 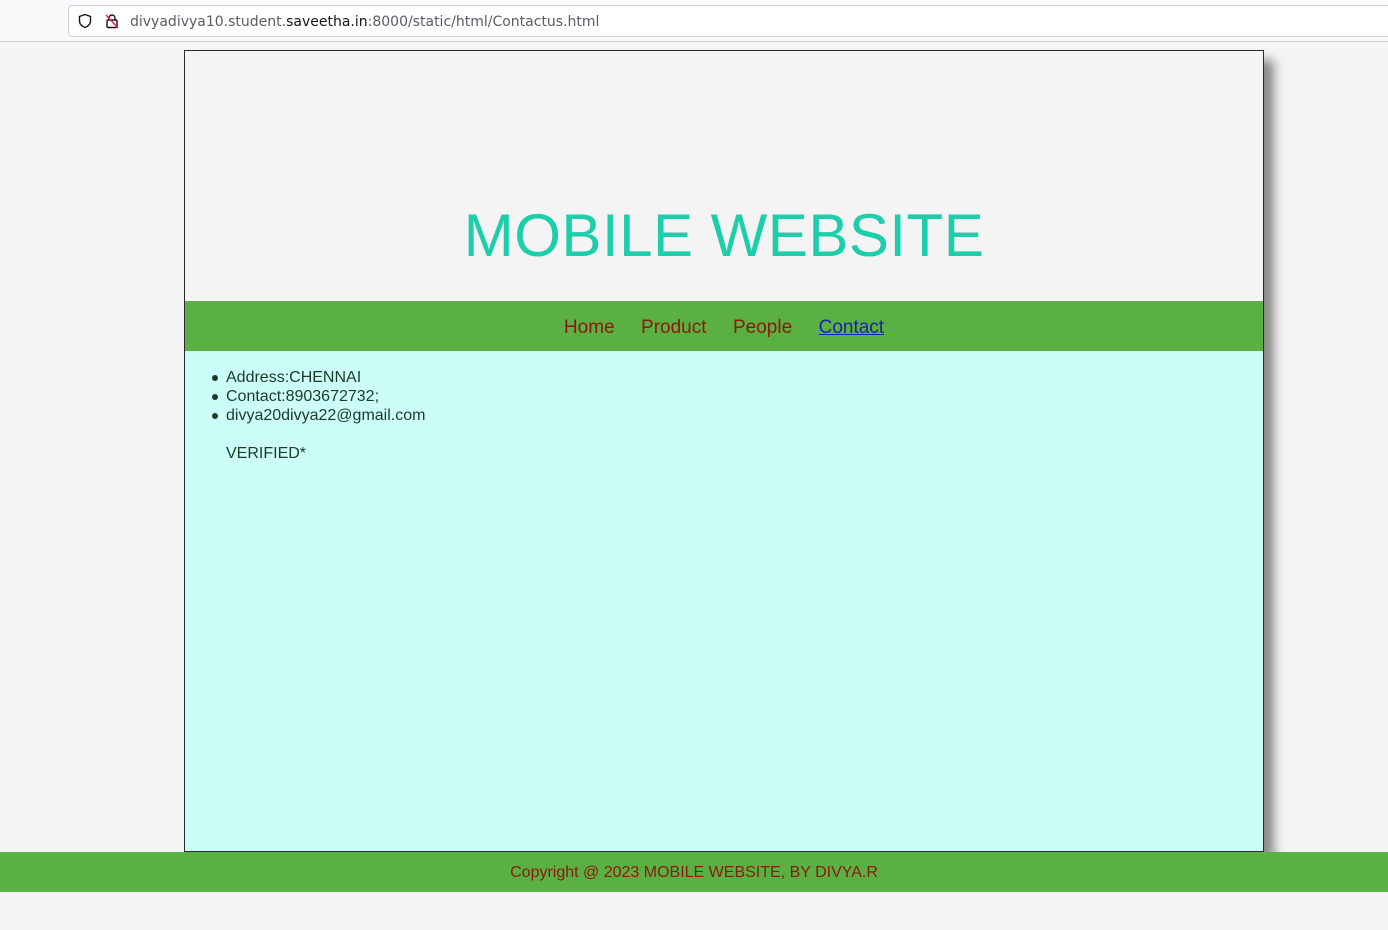 I want to click on site-title: MOBILE WEBSITE, so click(x=724, y=235).